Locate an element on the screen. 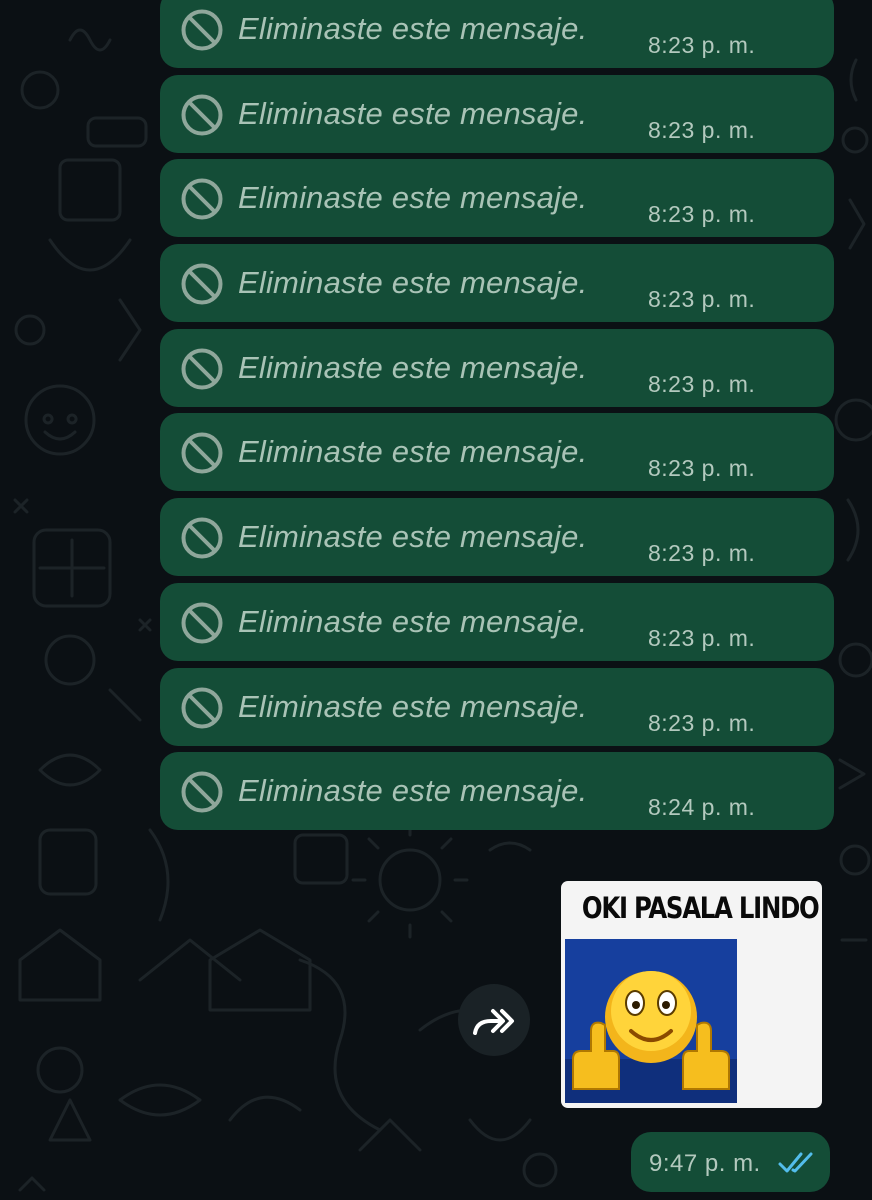  sticker-caption: OKI PASALA LINDO is located at coordinates (700, 908).